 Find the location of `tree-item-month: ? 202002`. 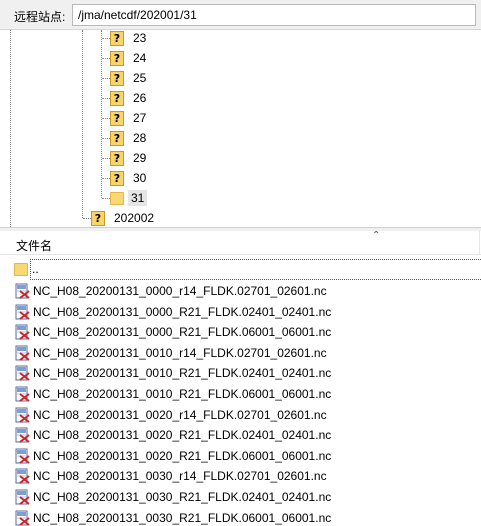

tree-item-month: ? 202002 is located at coordinates (124, 217).